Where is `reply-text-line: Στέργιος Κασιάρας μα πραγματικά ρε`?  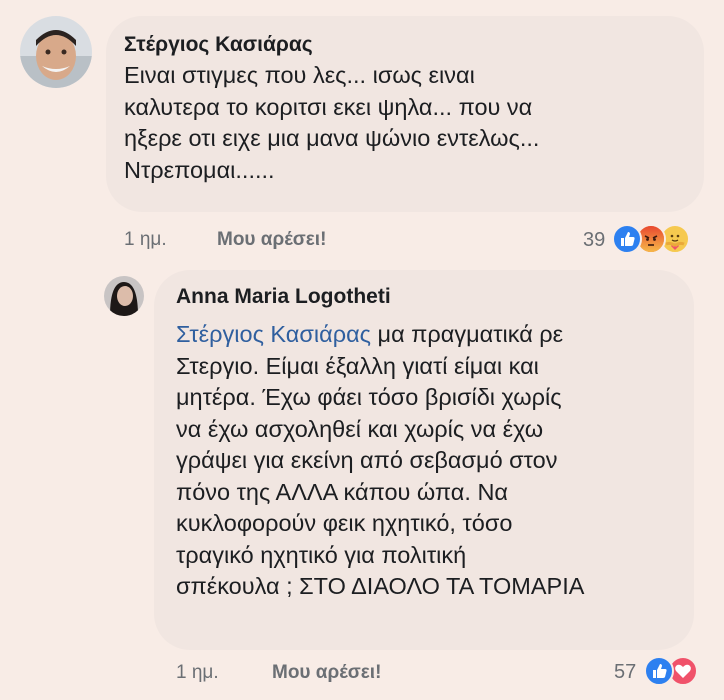
reply-text-line: Στέργιος Κασιάρας μα πραγματικά ρε is located at coordinates (380, 335).